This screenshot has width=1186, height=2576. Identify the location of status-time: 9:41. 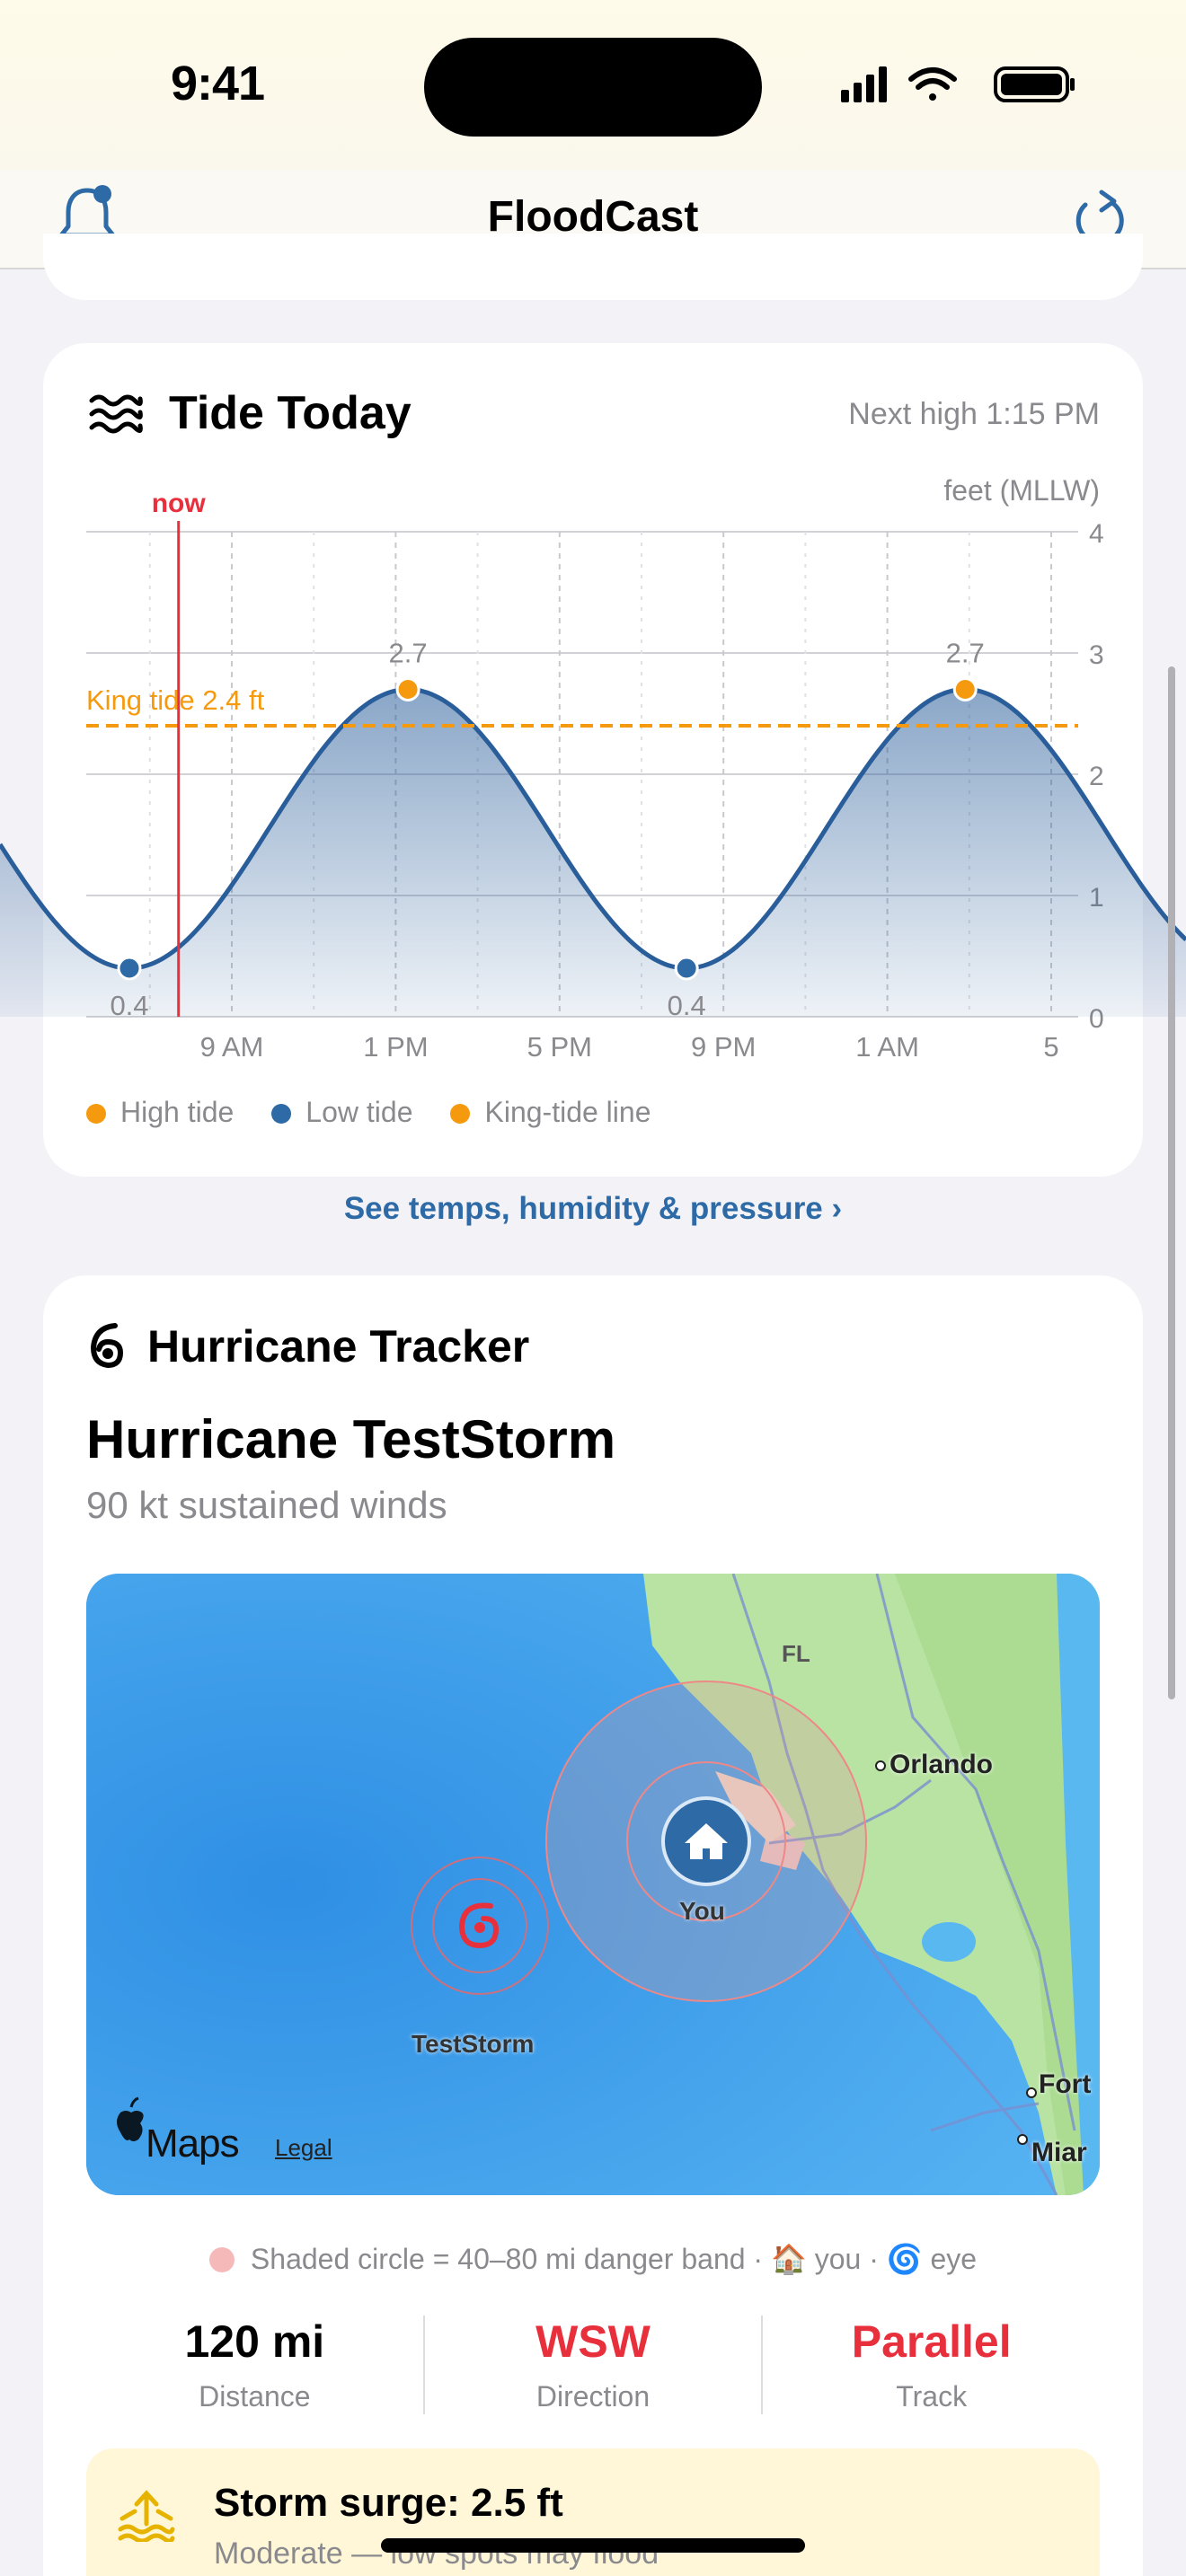
(218, 83).